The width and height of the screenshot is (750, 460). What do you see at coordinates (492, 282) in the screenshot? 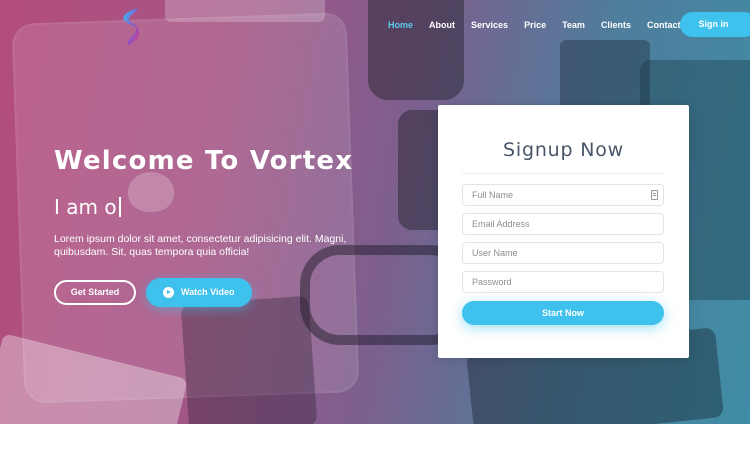
I see `password-placeholder: Password` at bounding box center [492, 282].